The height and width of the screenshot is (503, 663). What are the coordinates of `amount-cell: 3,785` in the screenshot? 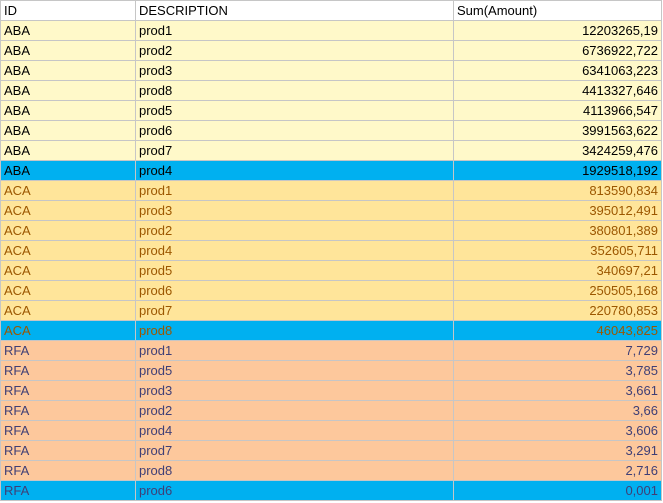 It's located at (557, 370).